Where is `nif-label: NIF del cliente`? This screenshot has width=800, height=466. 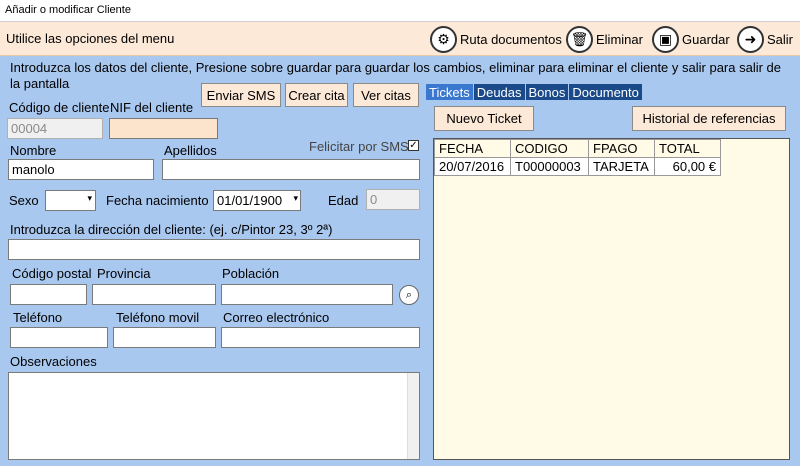 nif-label: NIF del cliente is located at coordinates (152, 107).